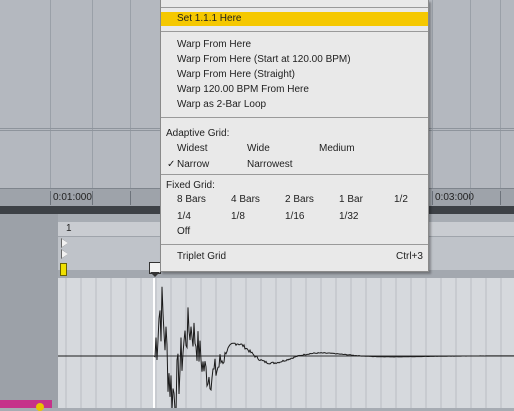  Describe the element at coordinates (183, 232) in the screenshot. I see `menu-item-grid-off: Off` at that location.